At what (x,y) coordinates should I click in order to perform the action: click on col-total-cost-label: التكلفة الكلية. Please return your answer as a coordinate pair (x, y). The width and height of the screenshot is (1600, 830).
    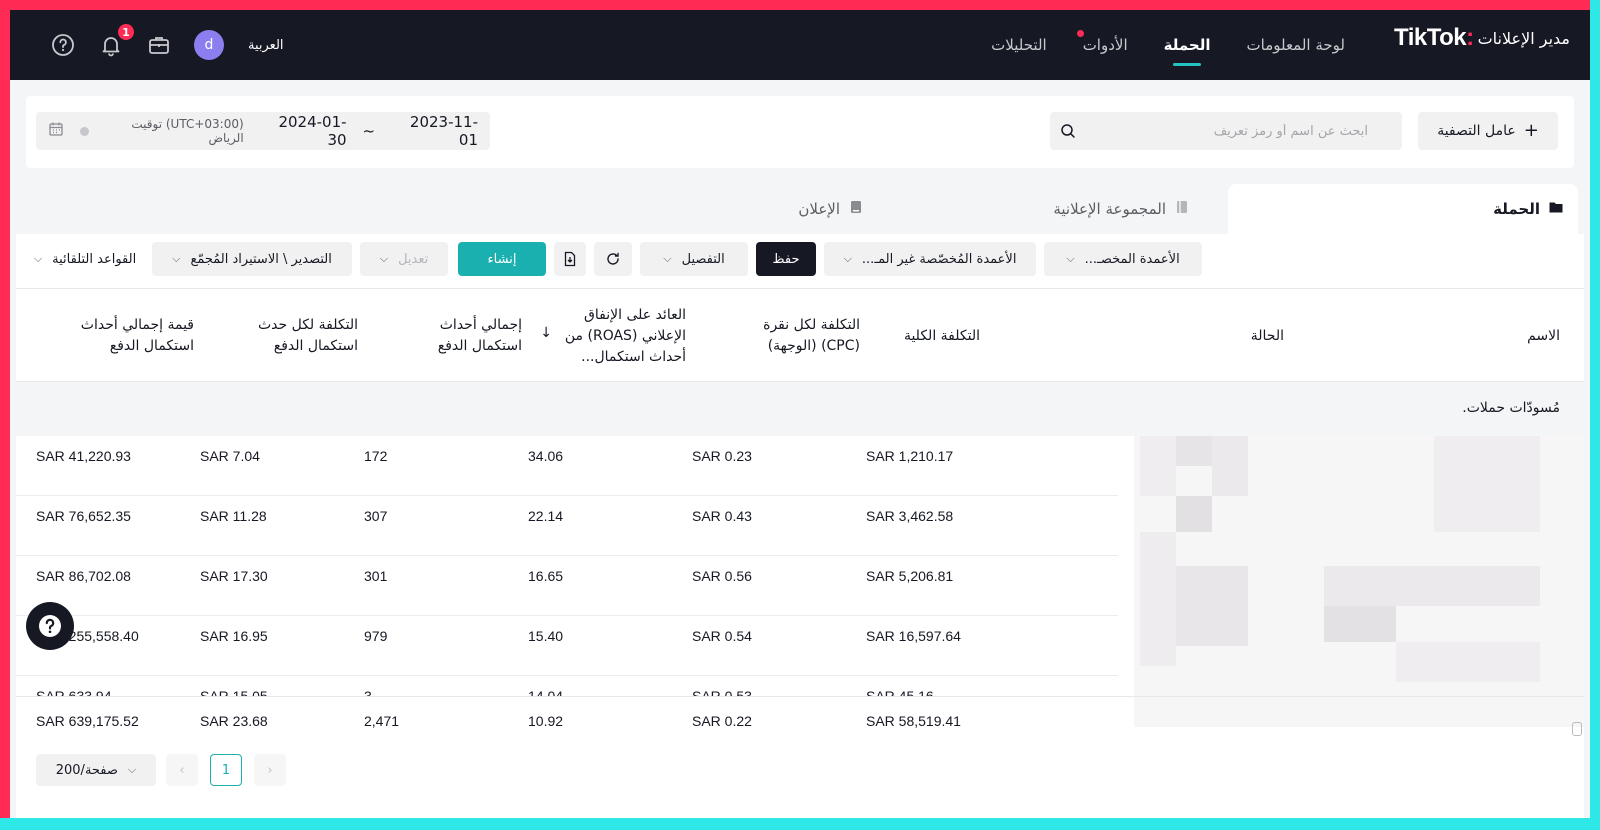
    Looking at the image, I should click on (941, 335).